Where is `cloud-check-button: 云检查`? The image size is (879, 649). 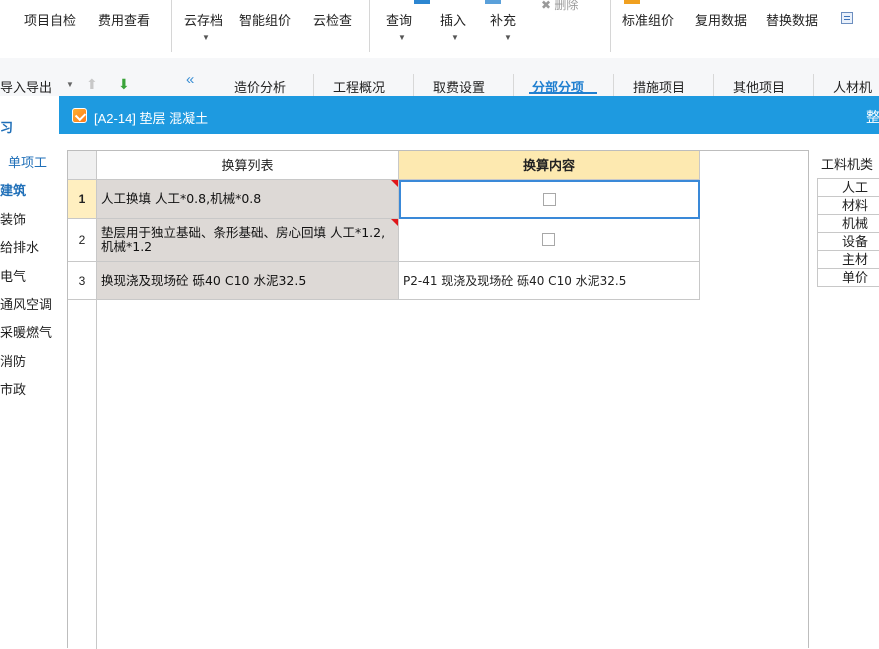 cloud-check-button: 云检查 is located at coordinates (332, 19).